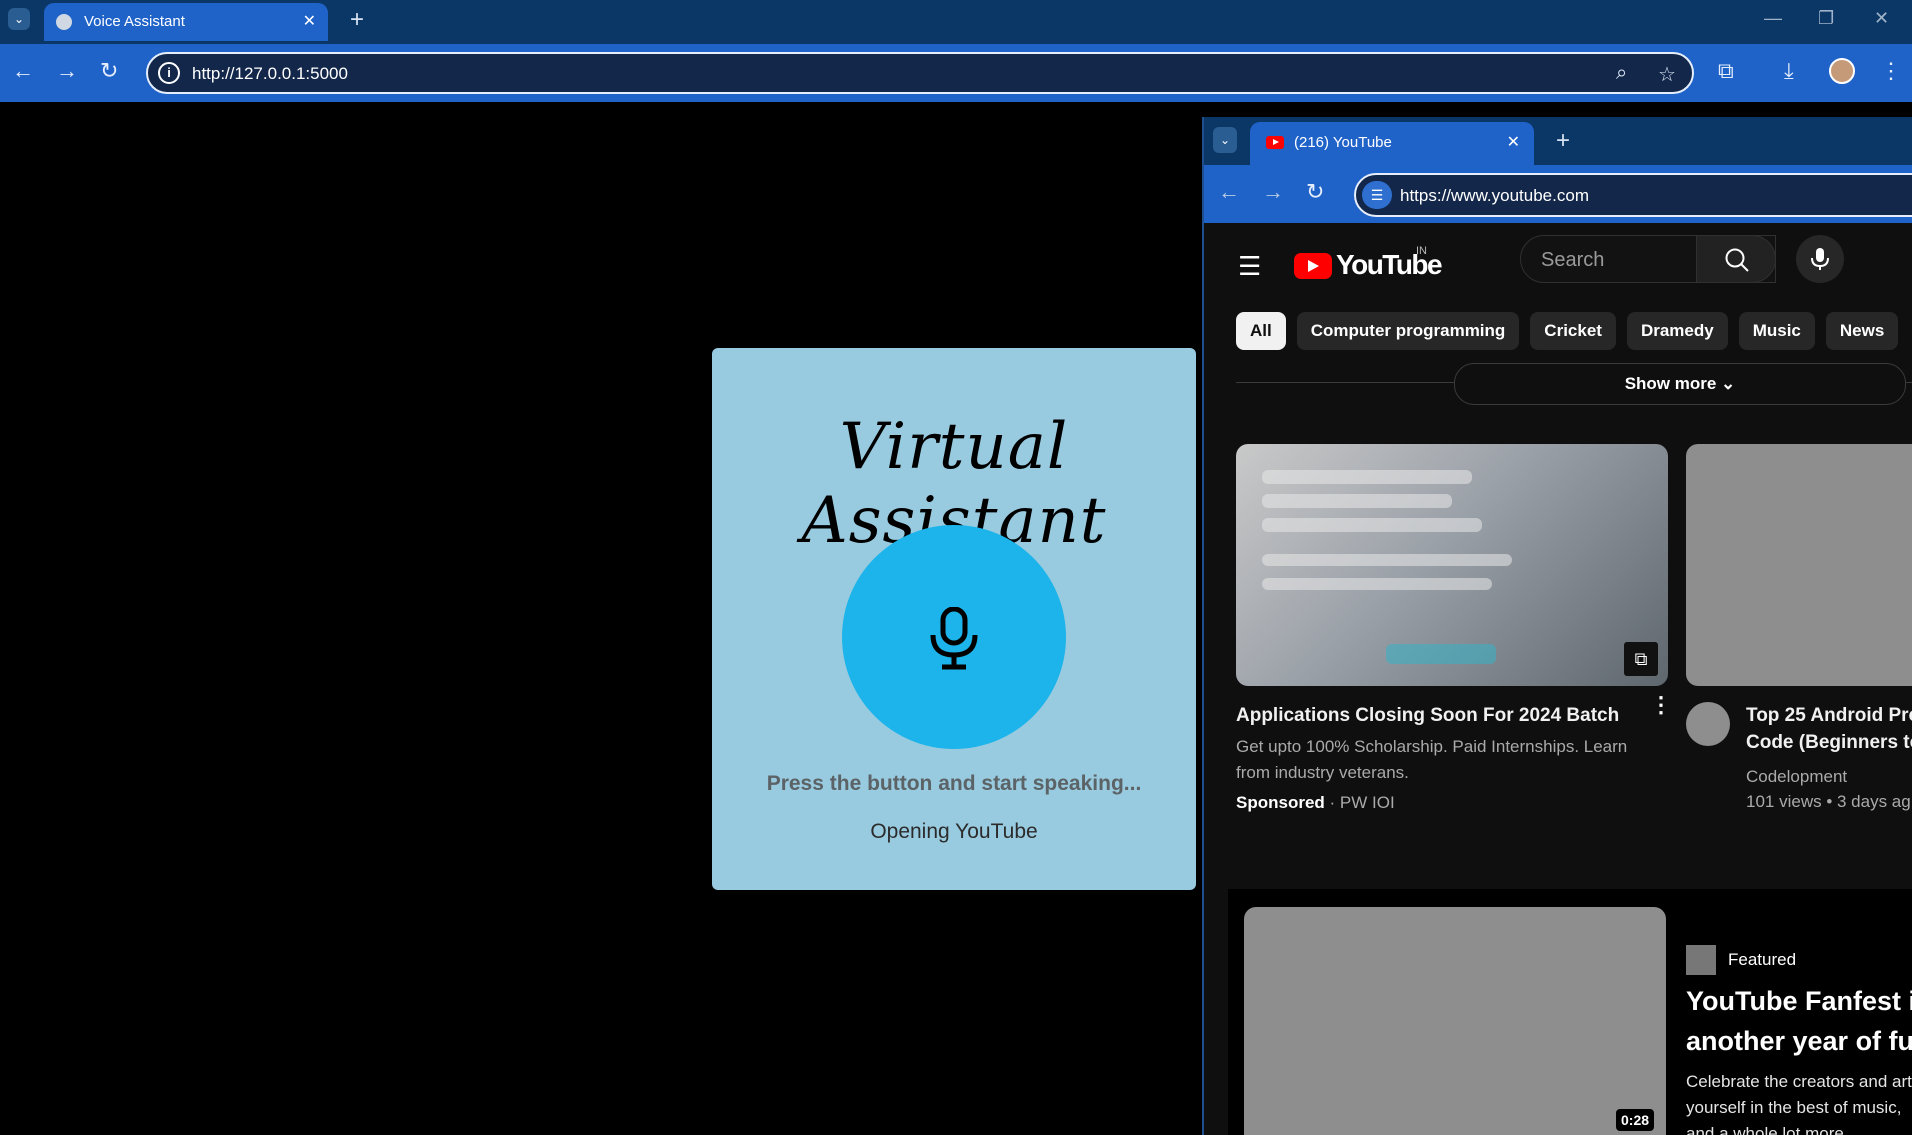  What do you see at coordinates (186, 22) in the screenshot?
I see `tab-voice-assistant: Voice Assistant ✕` at bounding box center [186, 22].